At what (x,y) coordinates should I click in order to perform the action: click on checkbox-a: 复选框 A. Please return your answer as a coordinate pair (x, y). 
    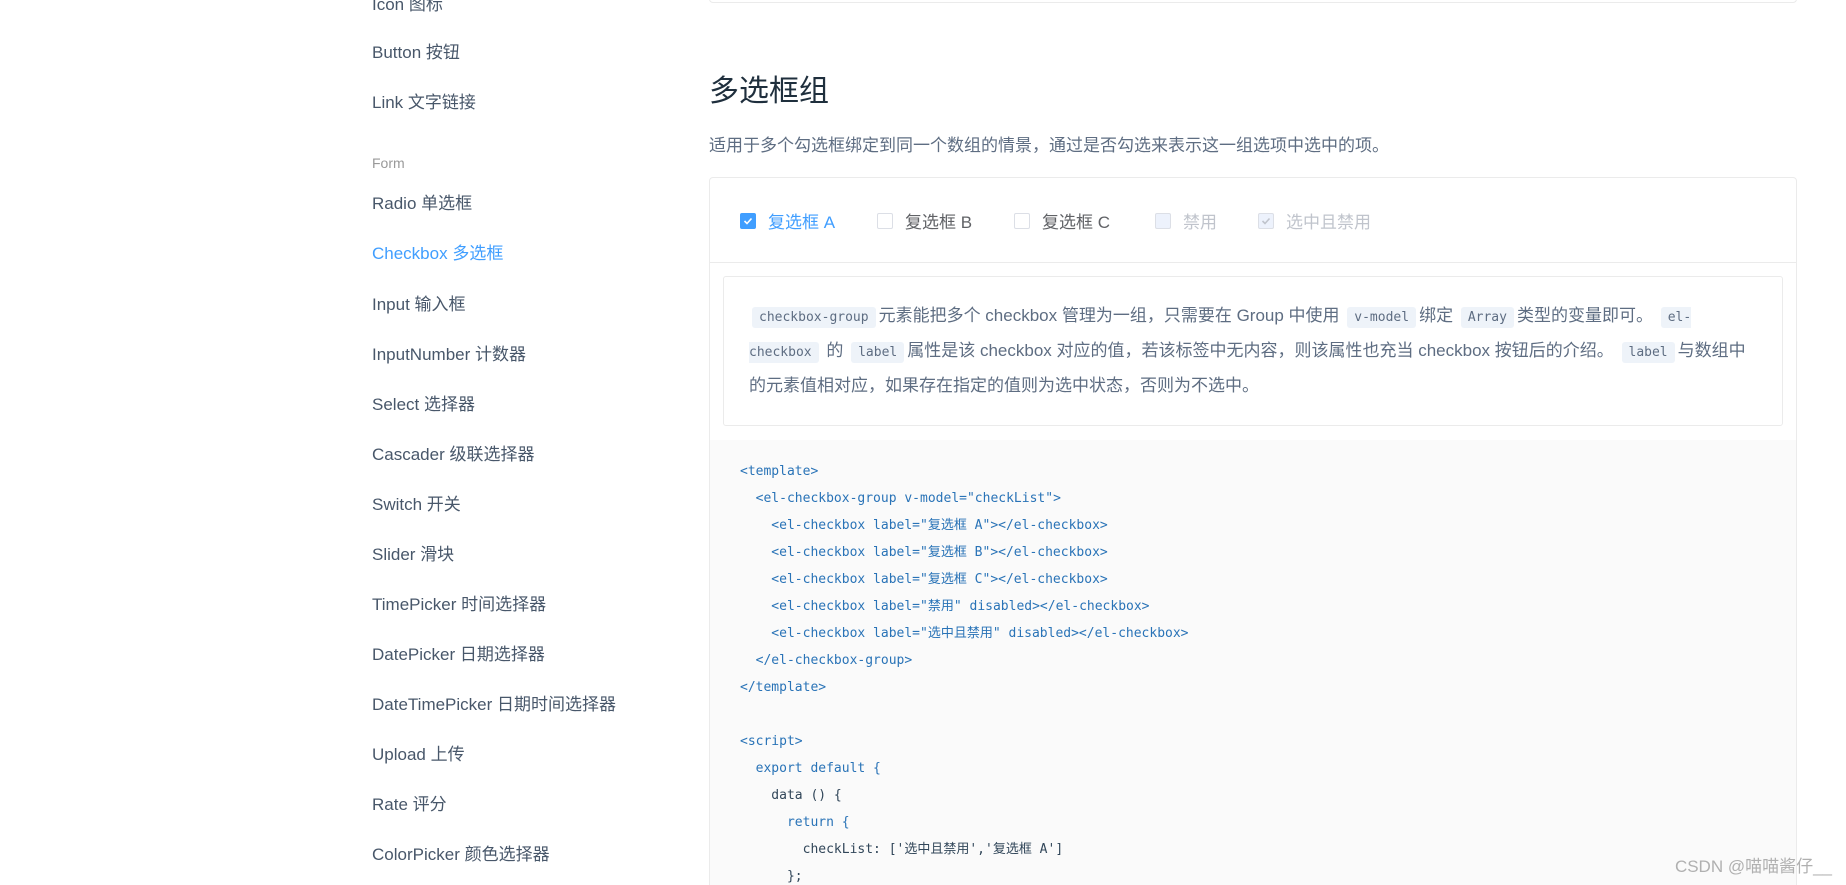
    Looking at the image, I should click on (787, 220).